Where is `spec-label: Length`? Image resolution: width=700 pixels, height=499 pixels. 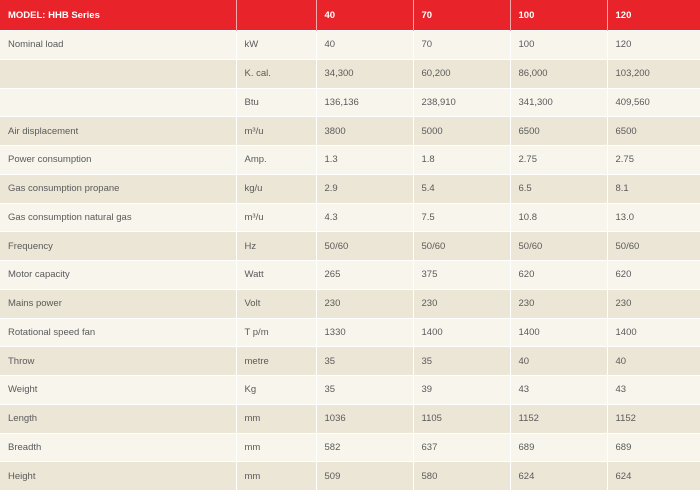
spec-label: Length is located at coordinates (118, 418).